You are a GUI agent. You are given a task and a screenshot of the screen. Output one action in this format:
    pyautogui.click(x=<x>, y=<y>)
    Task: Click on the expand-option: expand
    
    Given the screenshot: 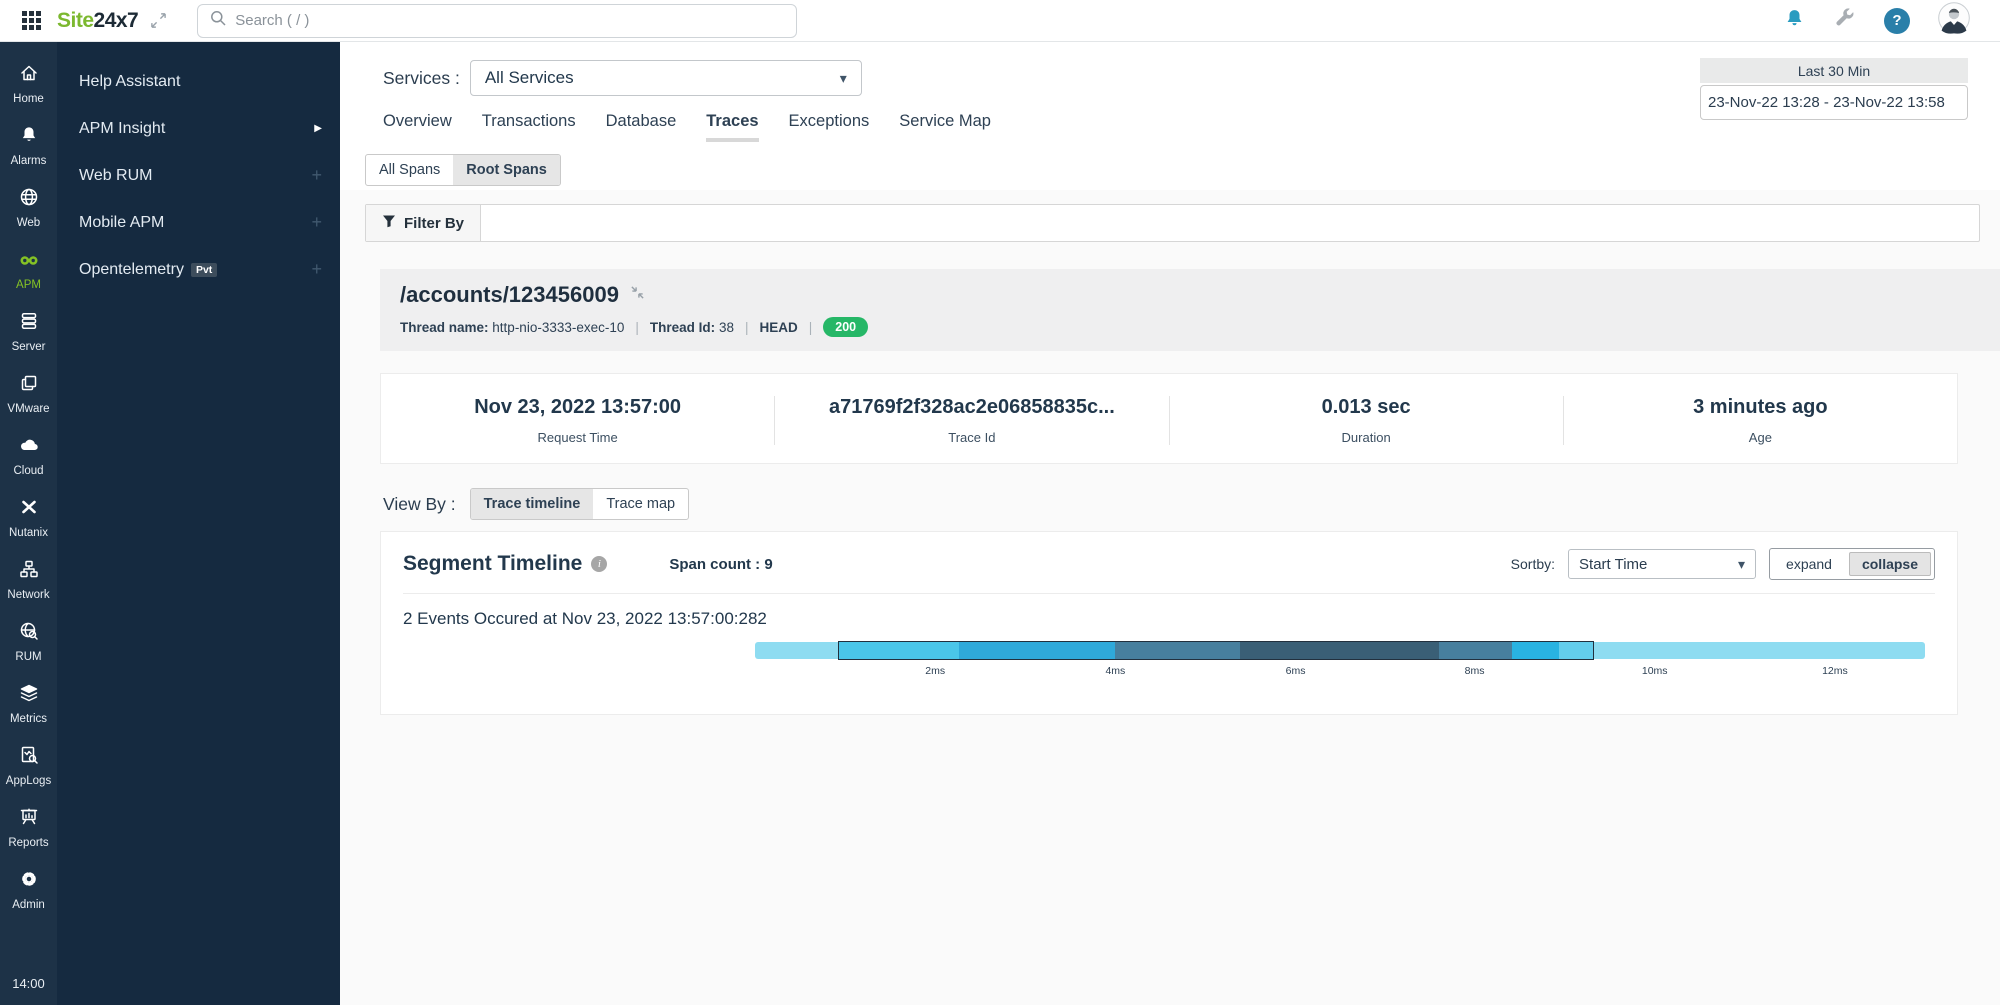 What is the action you would take?
    pyautogui.click(x=1809, y=564)
    